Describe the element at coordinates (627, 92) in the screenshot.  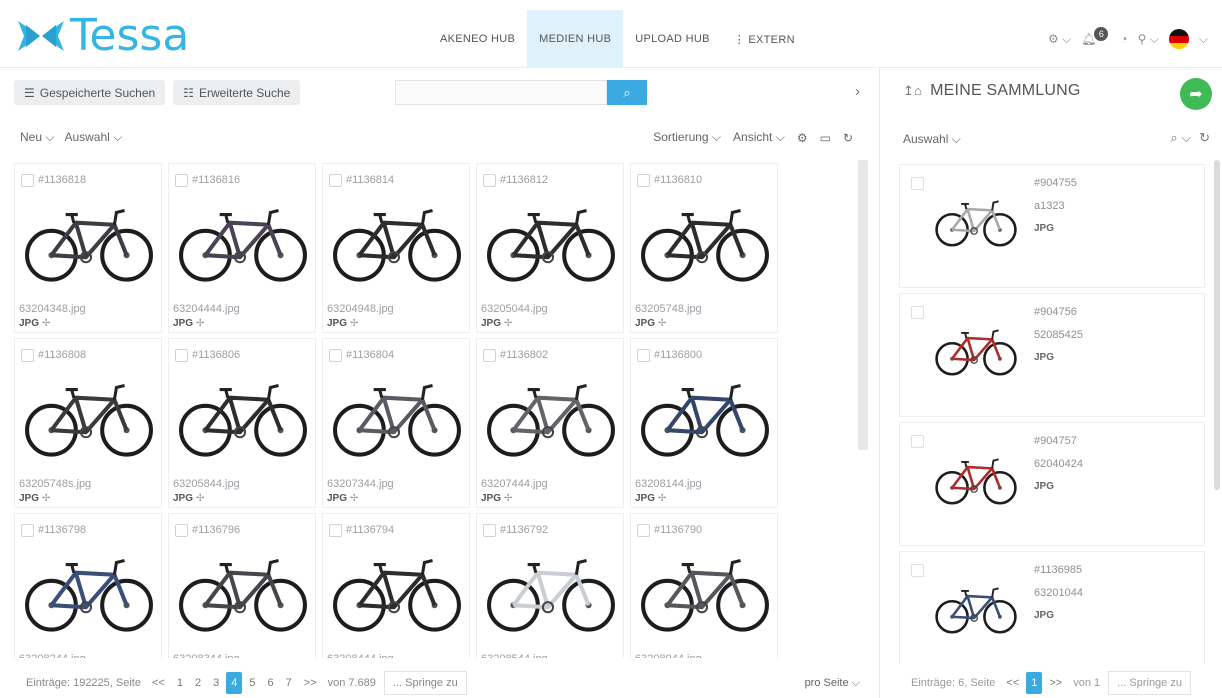
I see `search-button: ⌕` at that location.